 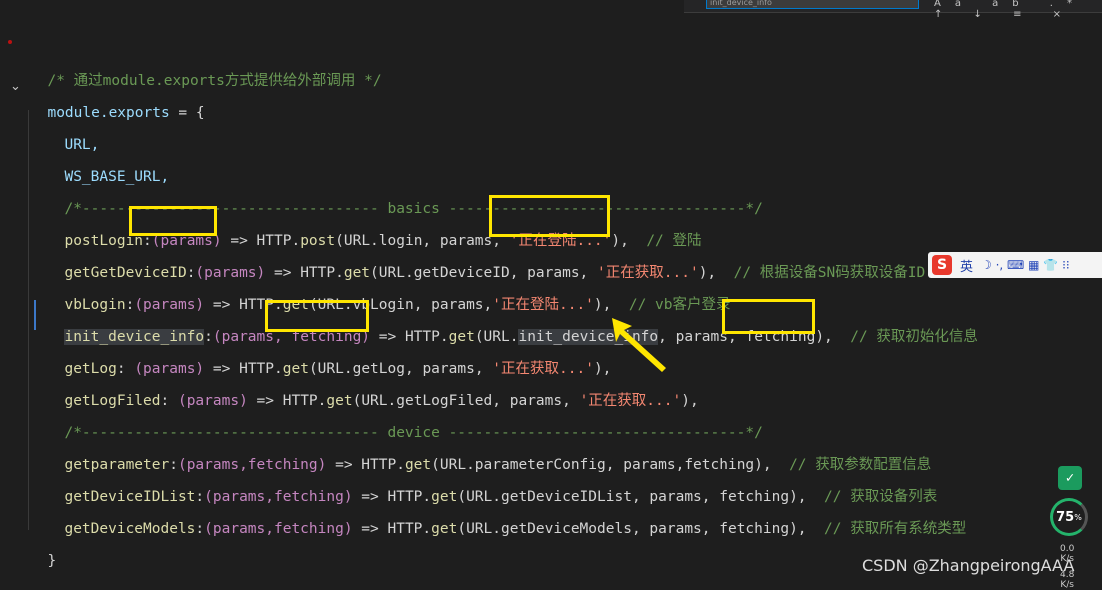 I want to click on breakpoint-marker, so click(x=10, y=42).